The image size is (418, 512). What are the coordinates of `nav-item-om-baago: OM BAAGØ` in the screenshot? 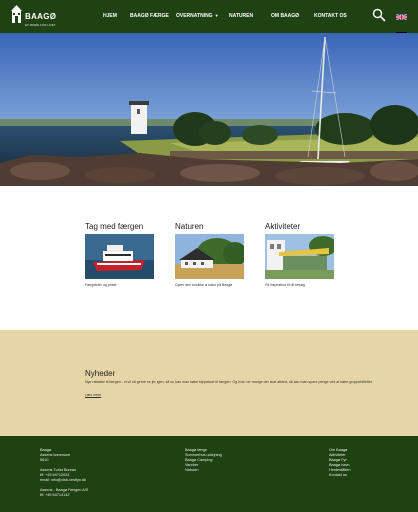 It's located at (285, 16).